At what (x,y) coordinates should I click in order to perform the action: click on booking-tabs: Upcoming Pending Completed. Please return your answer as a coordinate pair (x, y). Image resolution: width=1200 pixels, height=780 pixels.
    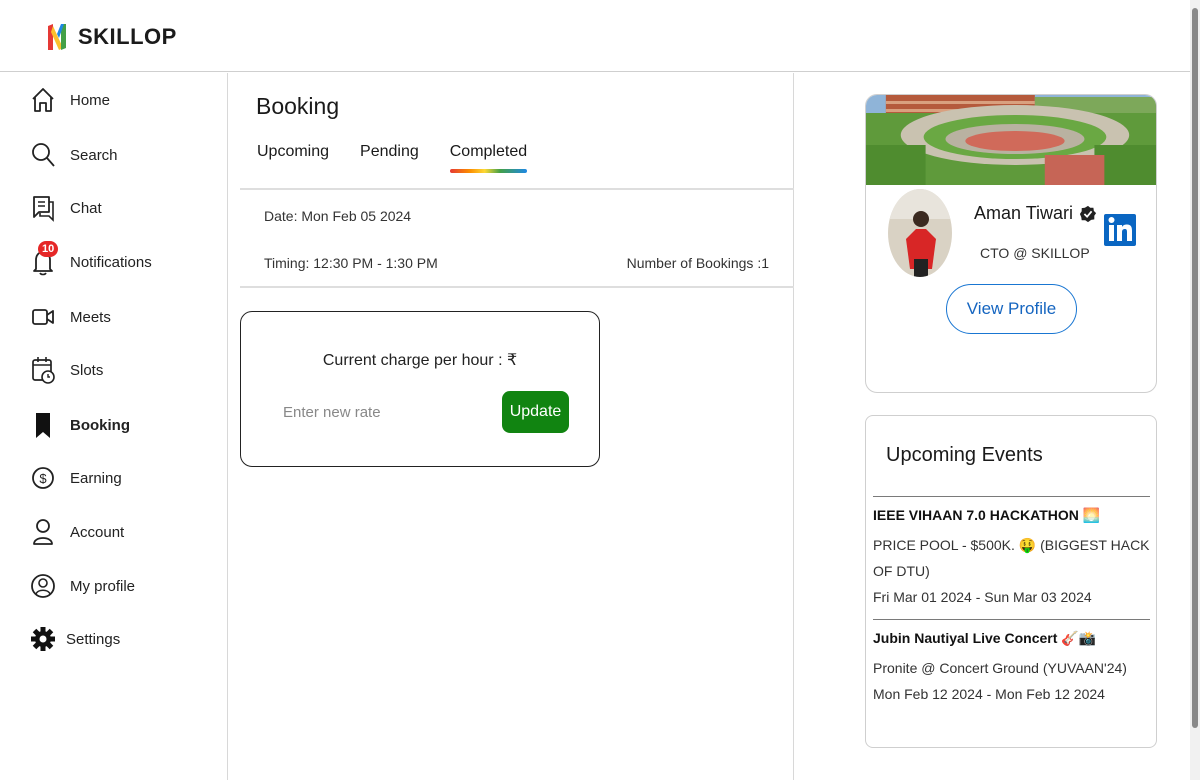
    Looking at the image, I should click on (392, 158).